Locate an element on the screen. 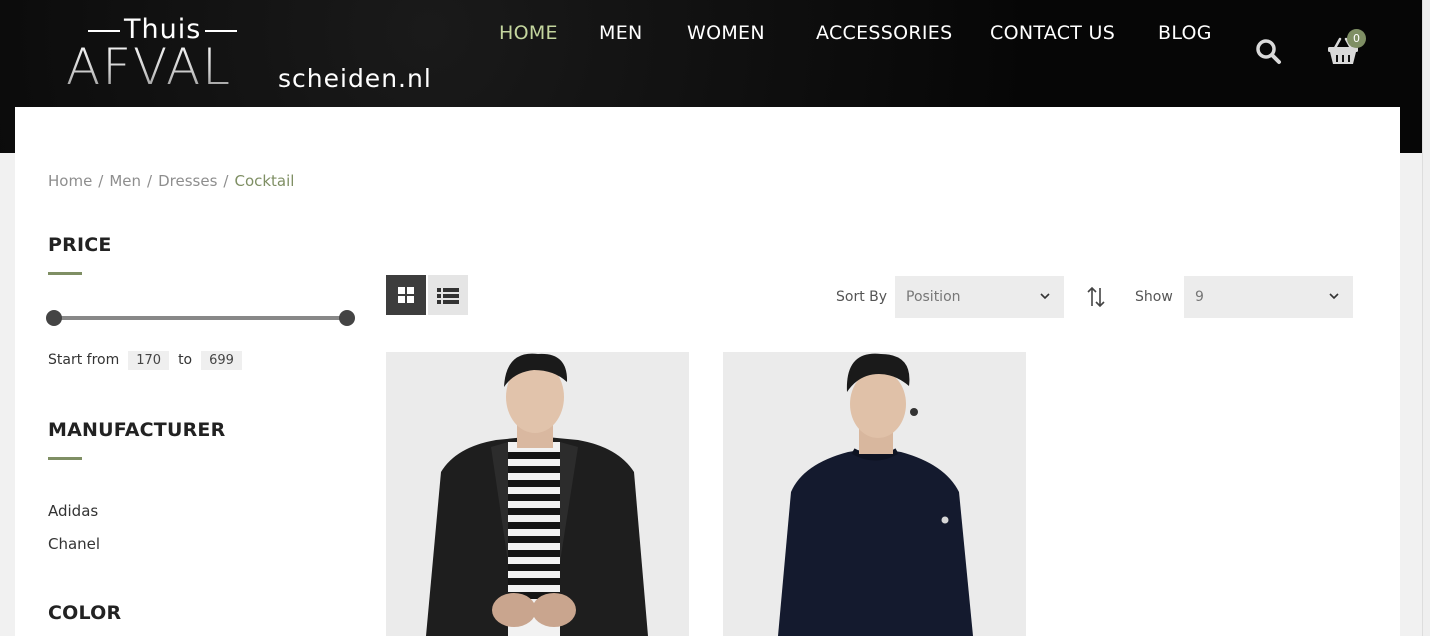 The height and width of the screenshot is (636, 1430). nav-accessories: ACCESSORIES is located at coordinates (884, 33).